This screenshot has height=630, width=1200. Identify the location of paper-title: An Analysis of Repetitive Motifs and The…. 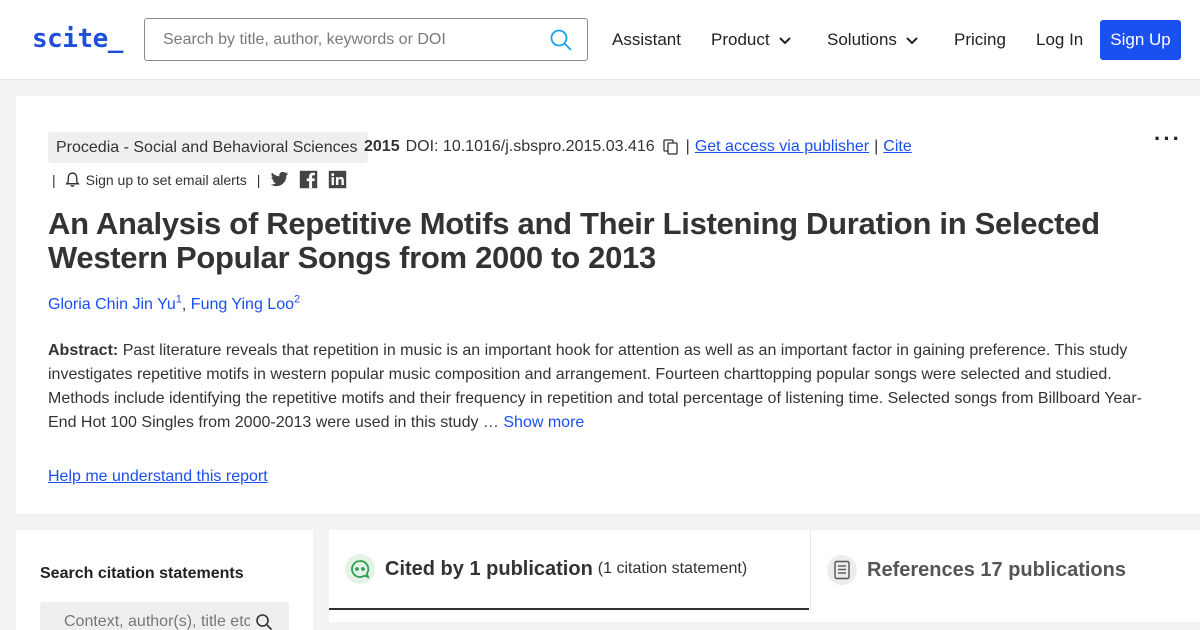
(574, 240).